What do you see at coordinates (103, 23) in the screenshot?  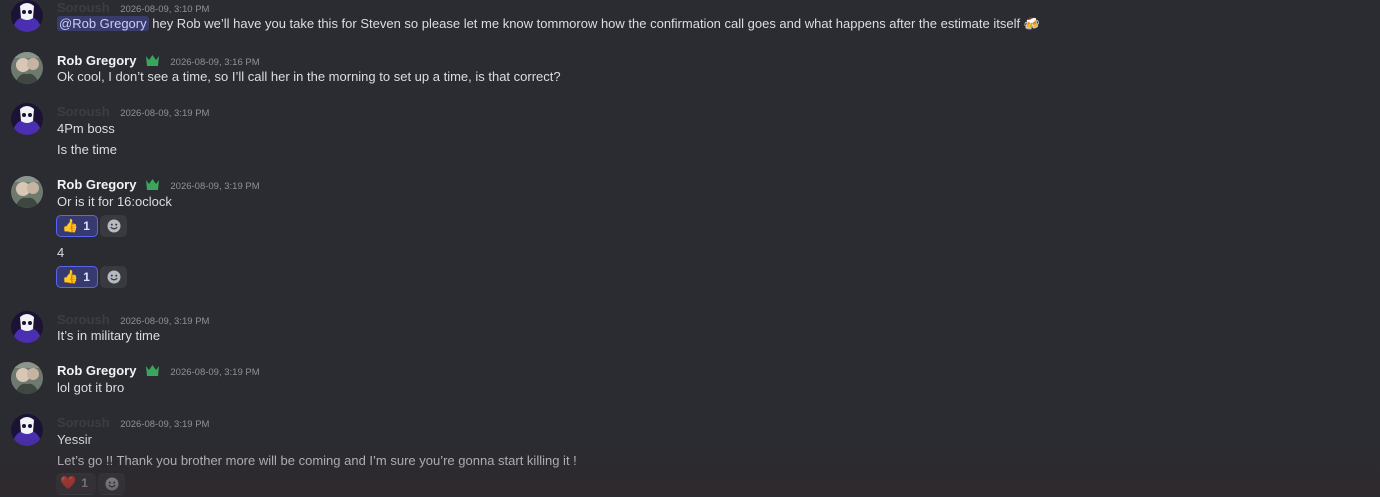 I see `user-mention: @Rob Gregory` at bounding box center [103, 23].